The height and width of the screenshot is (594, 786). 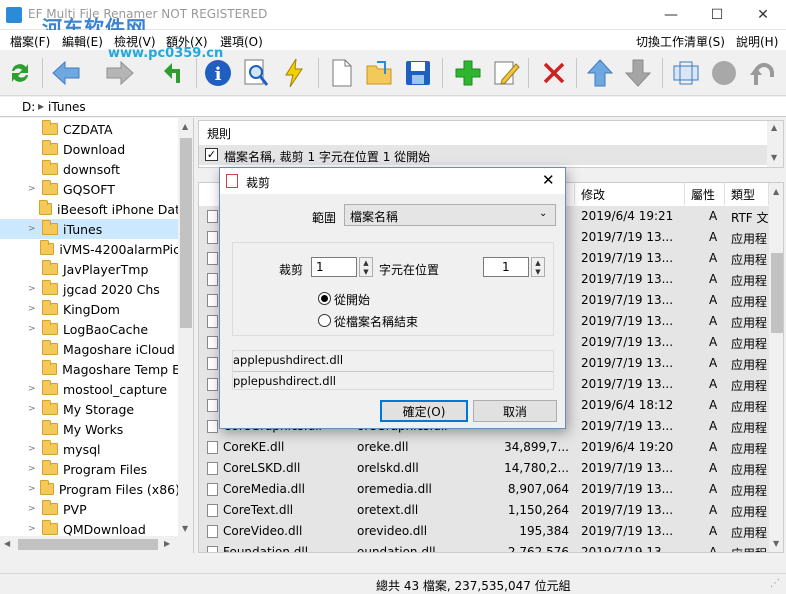 I want to click on maximize-button: ☐, so click(x=717, y=15).